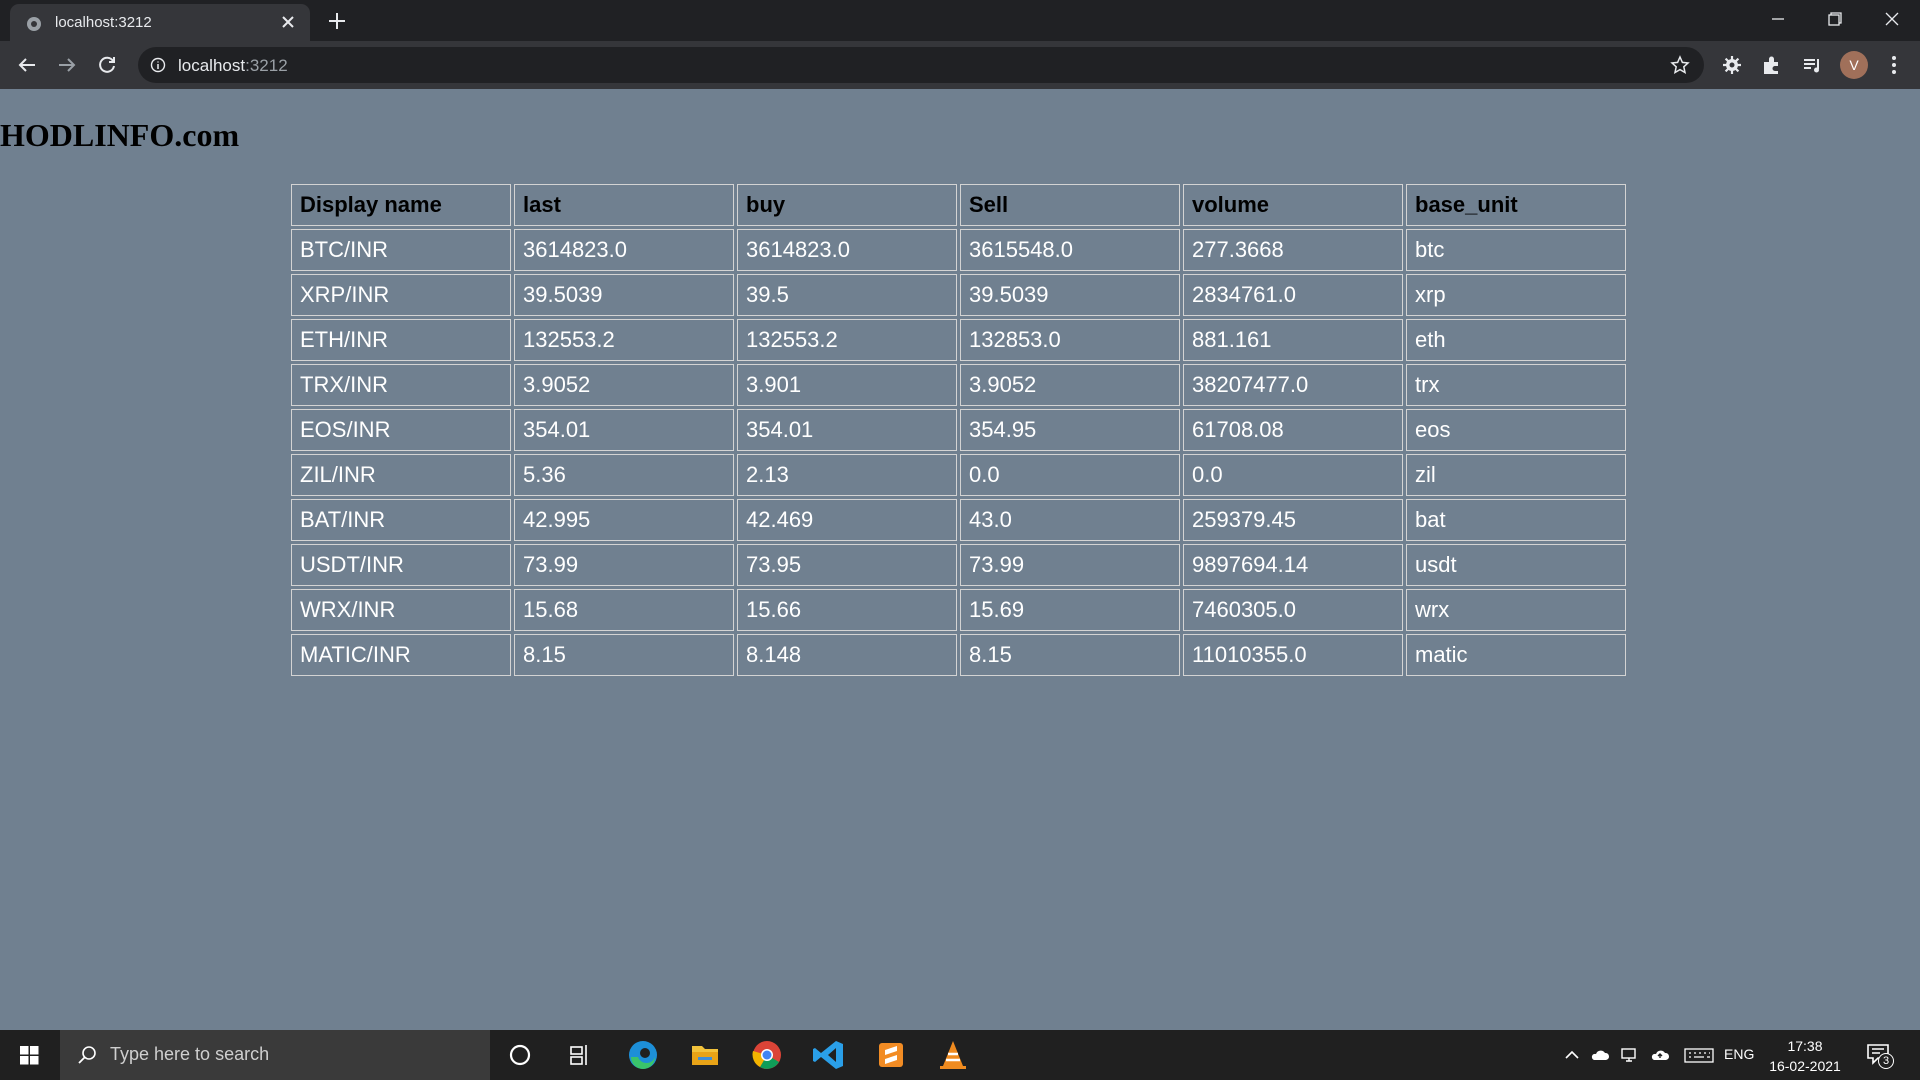  Describe the element at coordinates (705, 1055) in the screenshot. I see `file-explorer-icon` at that location.